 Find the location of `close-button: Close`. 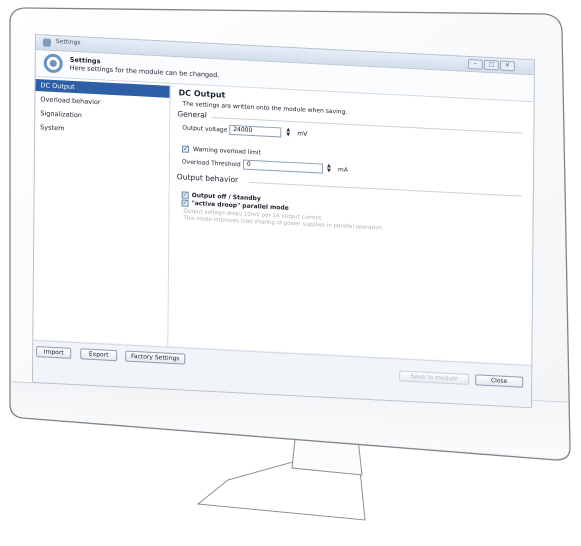

close-button: Close is located at coordinates (499, 381).